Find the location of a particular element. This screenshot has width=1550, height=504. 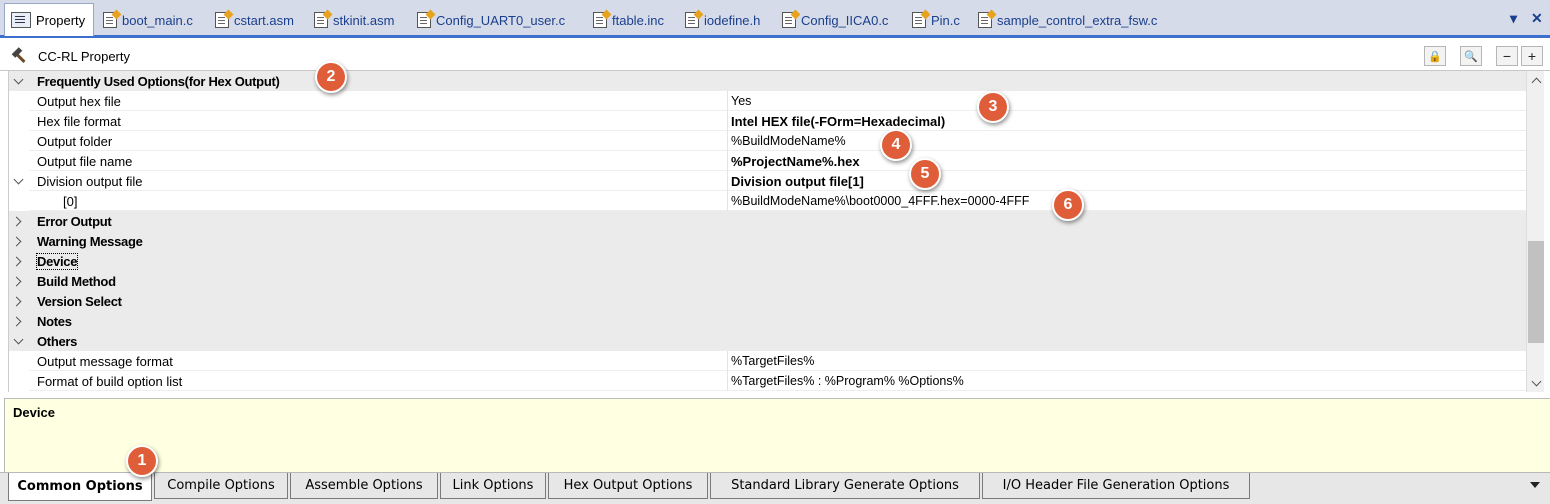

tab-label: Hex Output Options is located at coordinates (628, 485).